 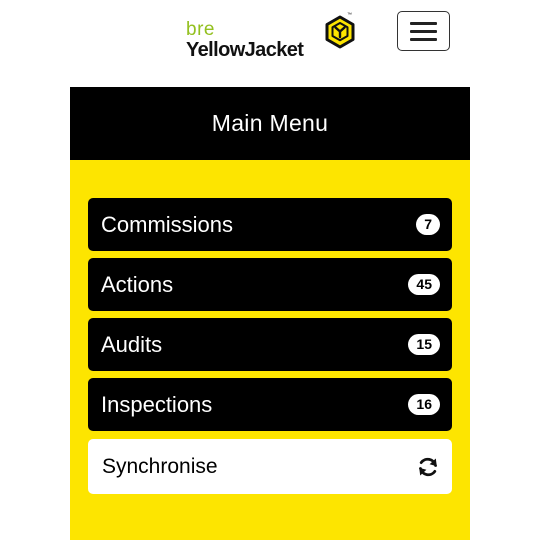 I want to click on hamburger-menu-button, so click(x=423, y=31).